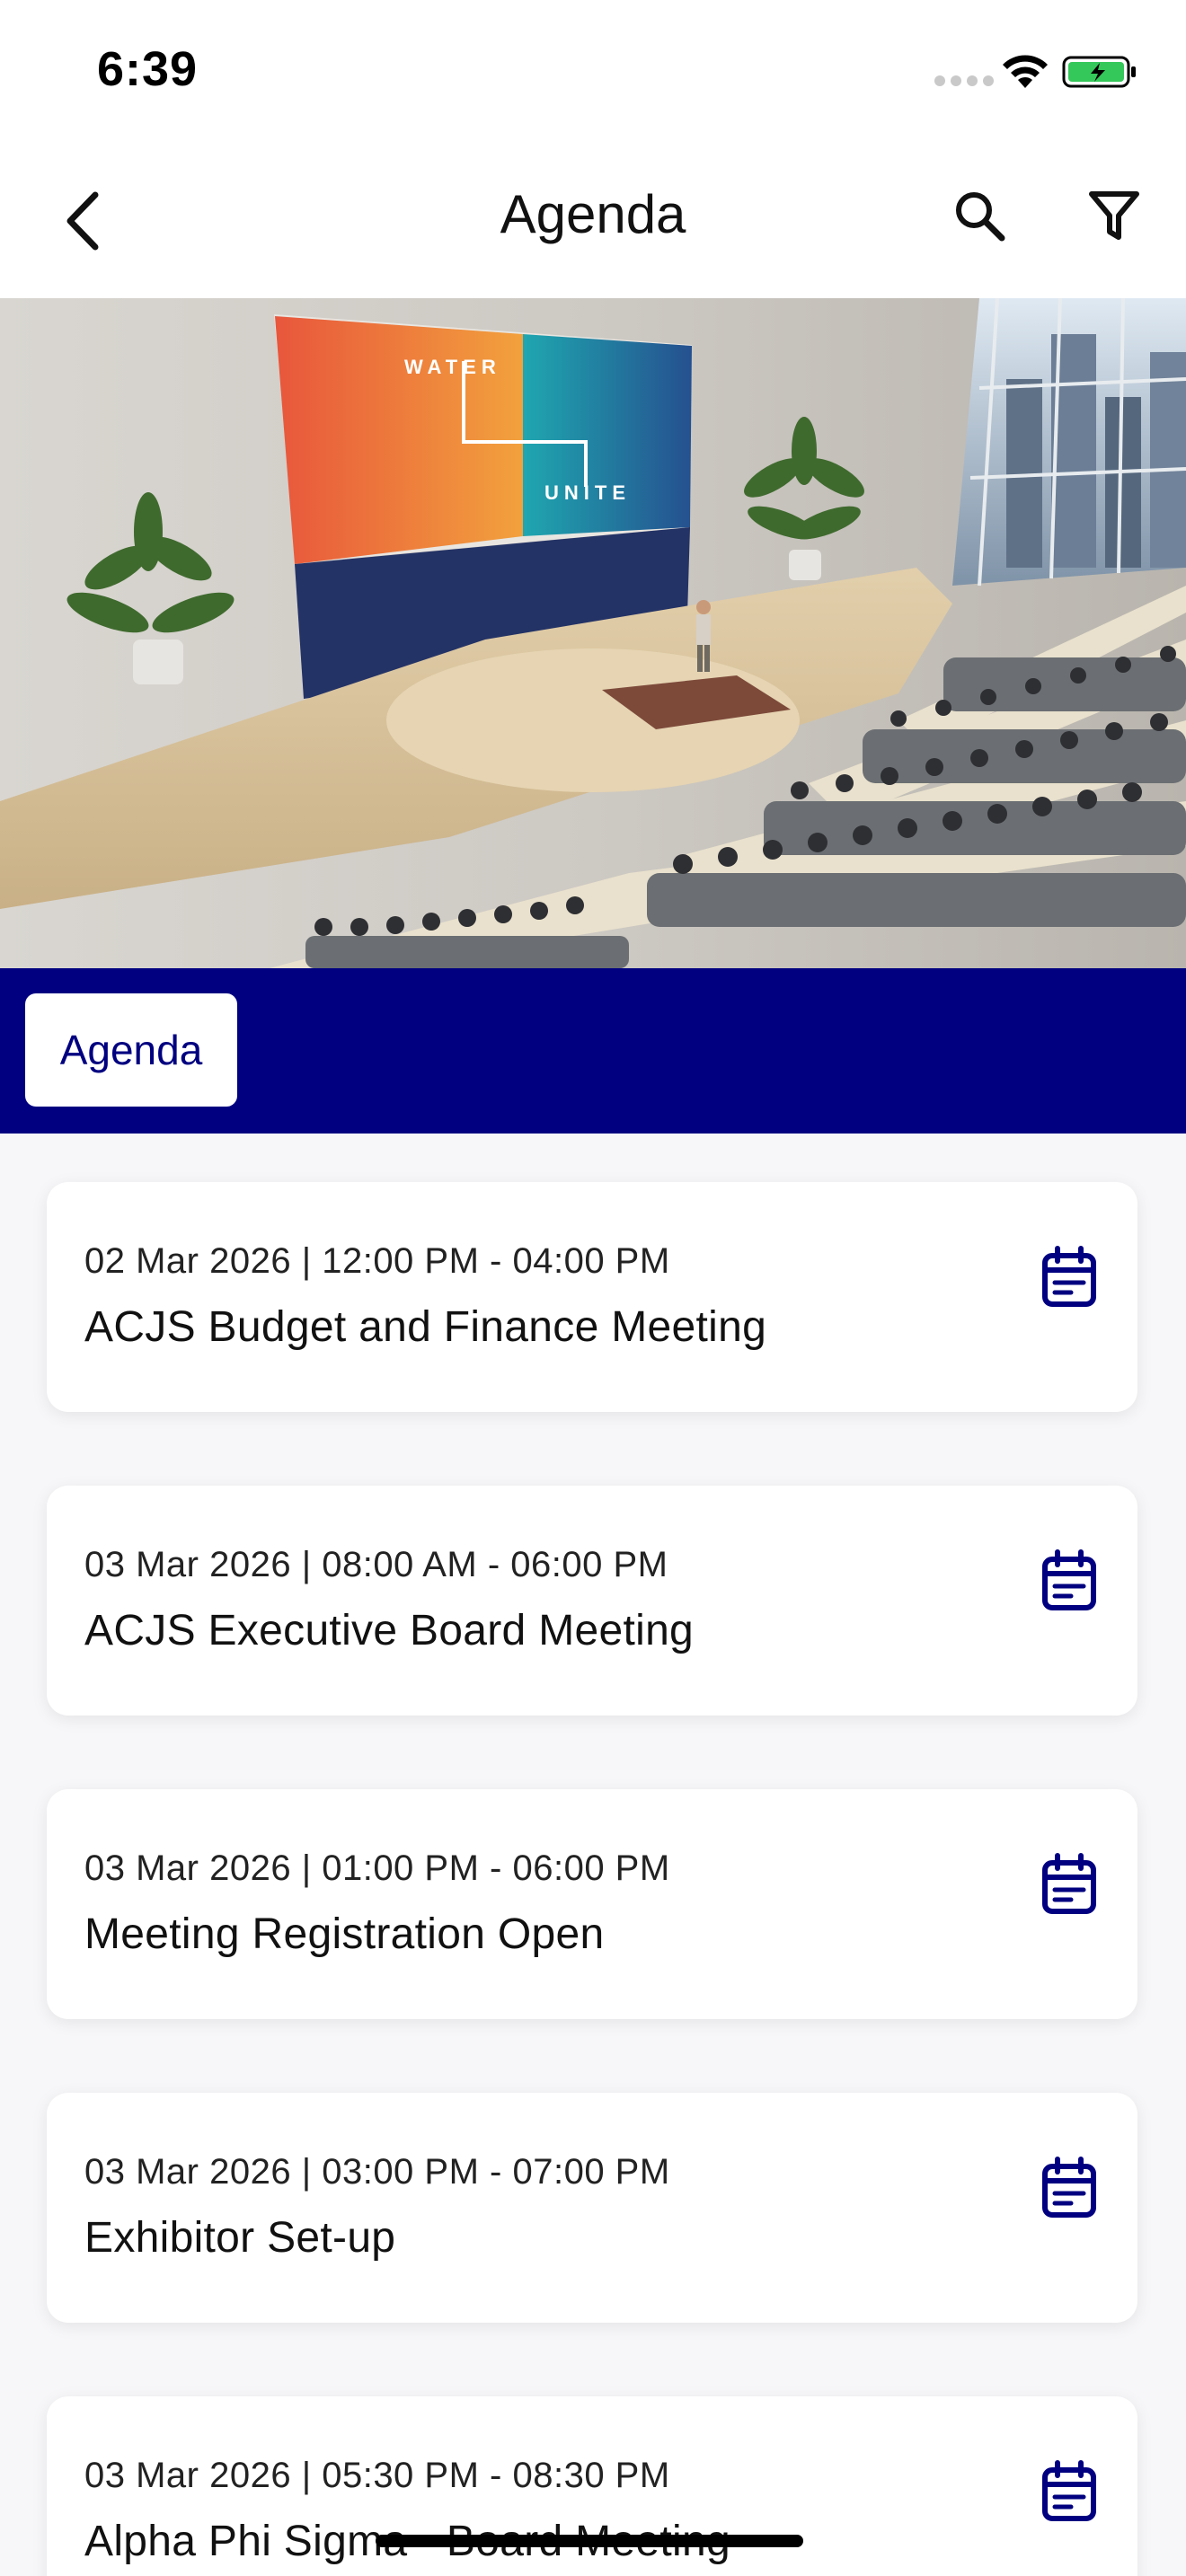 Image resolution: width=1186 pixels, height=2576 pixels. I want to click on home-indicator, so click(589, 2541).